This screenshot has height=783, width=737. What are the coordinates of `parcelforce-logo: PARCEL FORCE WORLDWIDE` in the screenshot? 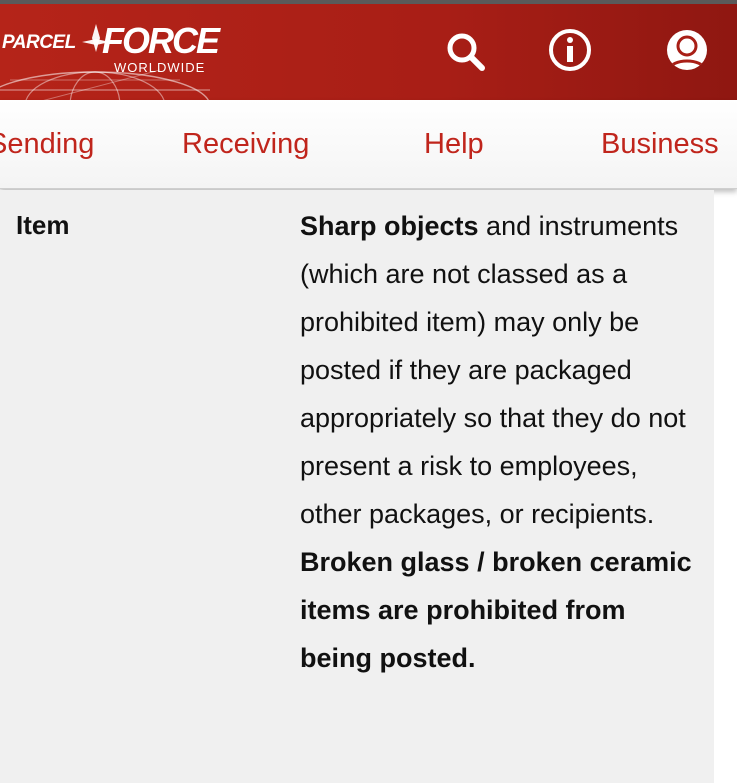 It's located at (115, 55).